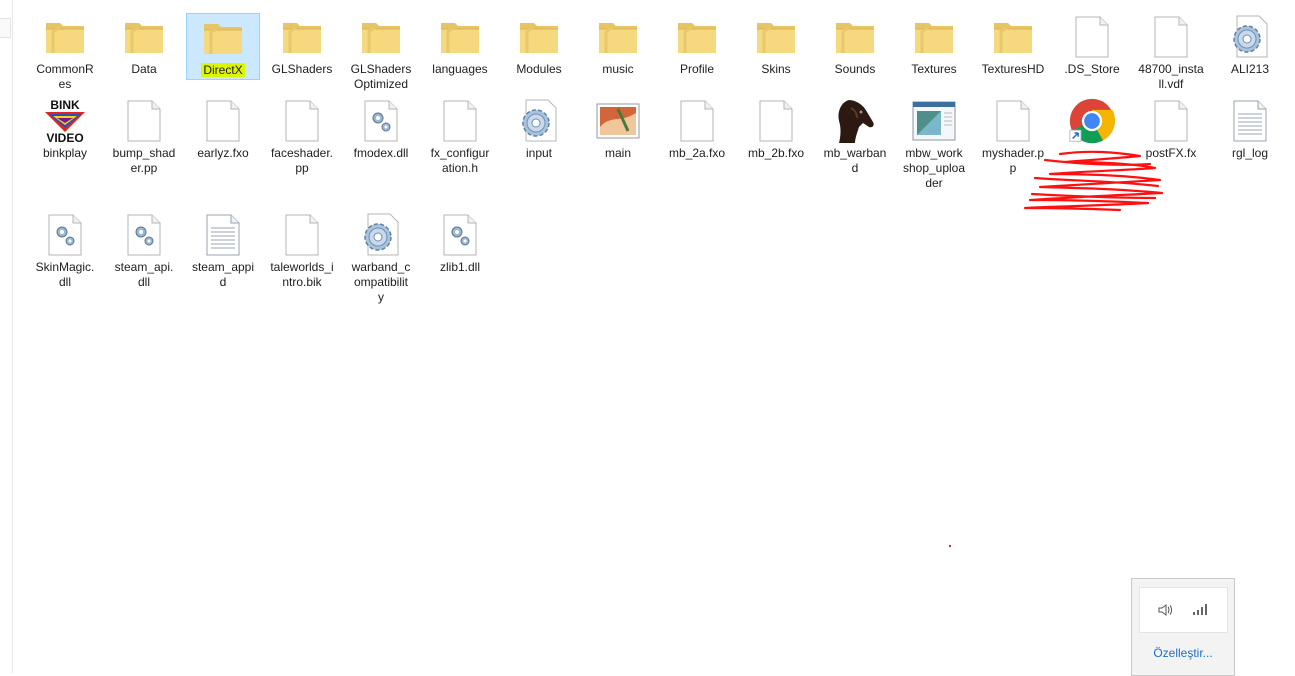 This screenshot has height=676, width=1295. What do you see at coordinates (697, 153) in the screenshot?
I see `file-label: mb_2a.fxo` at bounding box center [697, 153].